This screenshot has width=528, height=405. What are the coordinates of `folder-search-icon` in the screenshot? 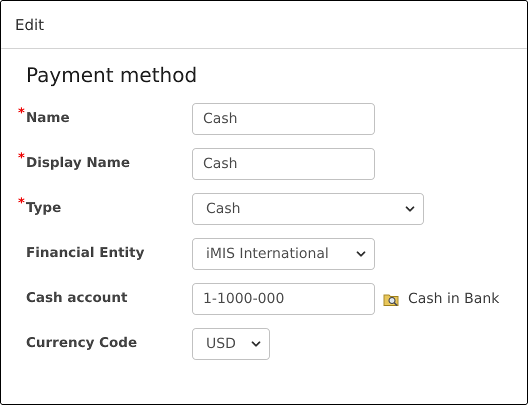 It's located at (391, 299).